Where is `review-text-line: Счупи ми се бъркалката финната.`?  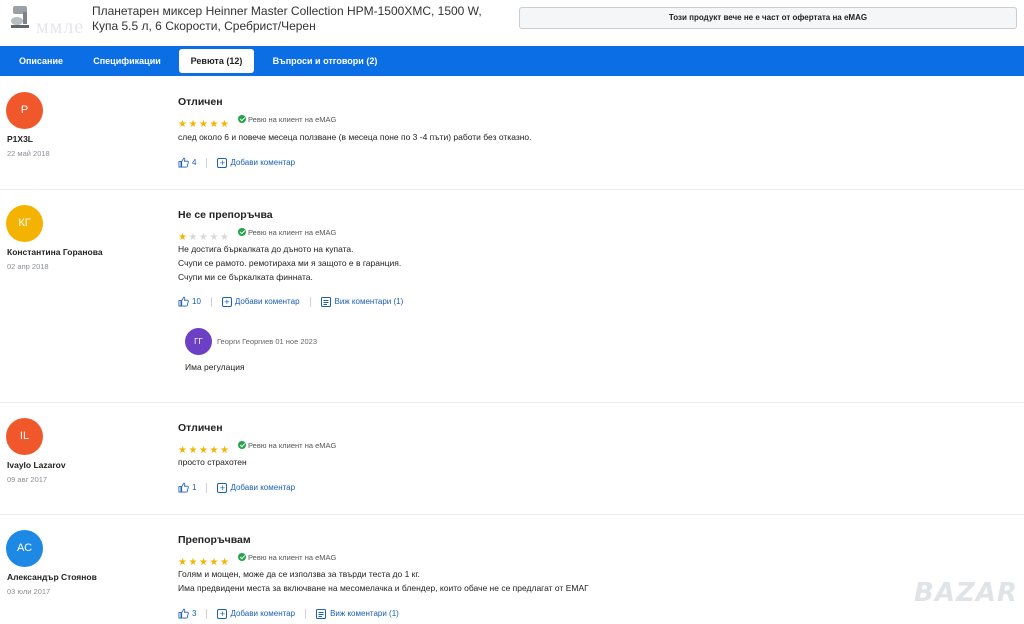 review-text-line: Счупи ми се бъркалката финната. is located at coordinates (245, 277).